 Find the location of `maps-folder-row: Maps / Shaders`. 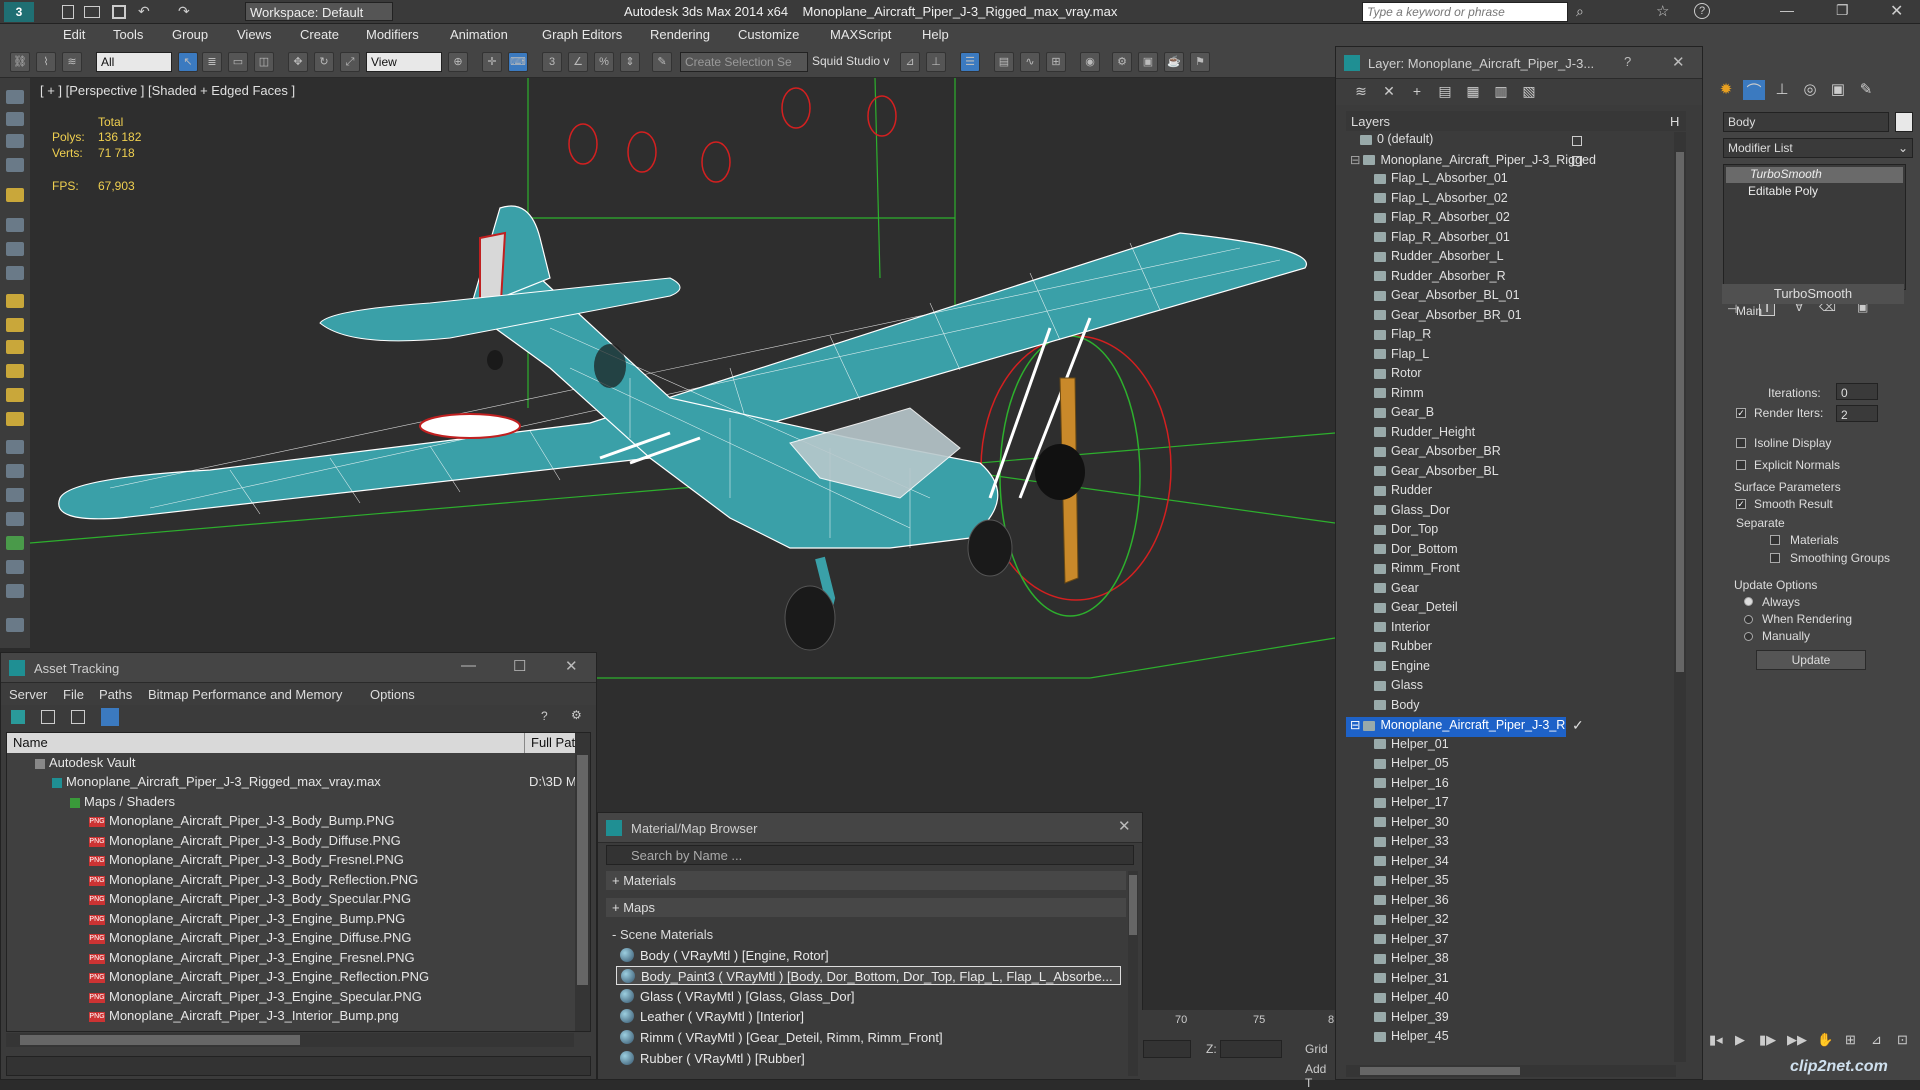

maps-folder-row: Maps / Shaders is located at coordinates (289, 804).